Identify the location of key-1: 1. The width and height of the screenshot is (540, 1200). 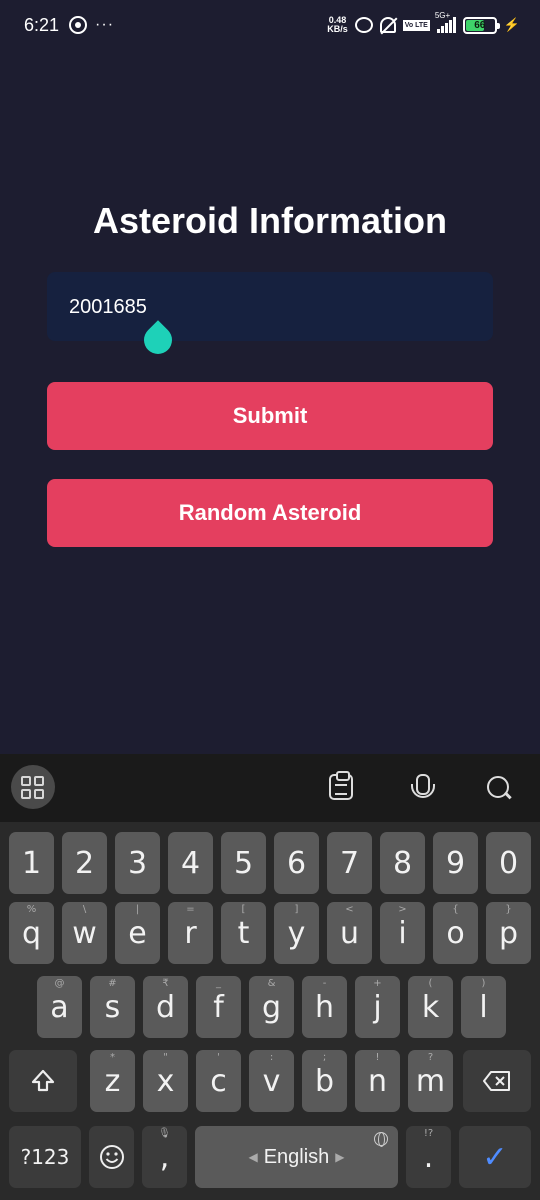
(31, 863).